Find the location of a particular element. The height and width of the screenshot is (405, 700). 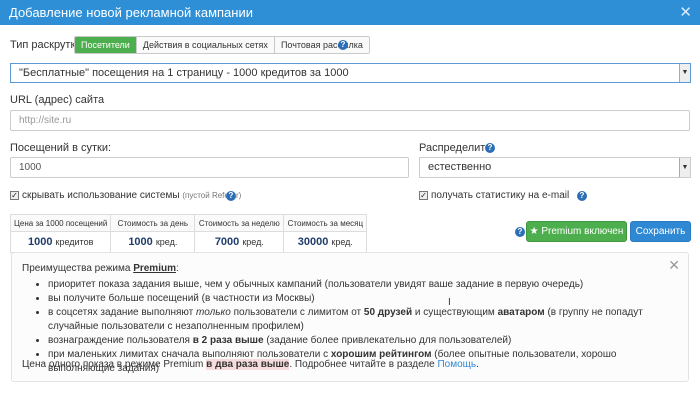

url-label: URL (адрес) сайта is located at coordinates (57, 100).